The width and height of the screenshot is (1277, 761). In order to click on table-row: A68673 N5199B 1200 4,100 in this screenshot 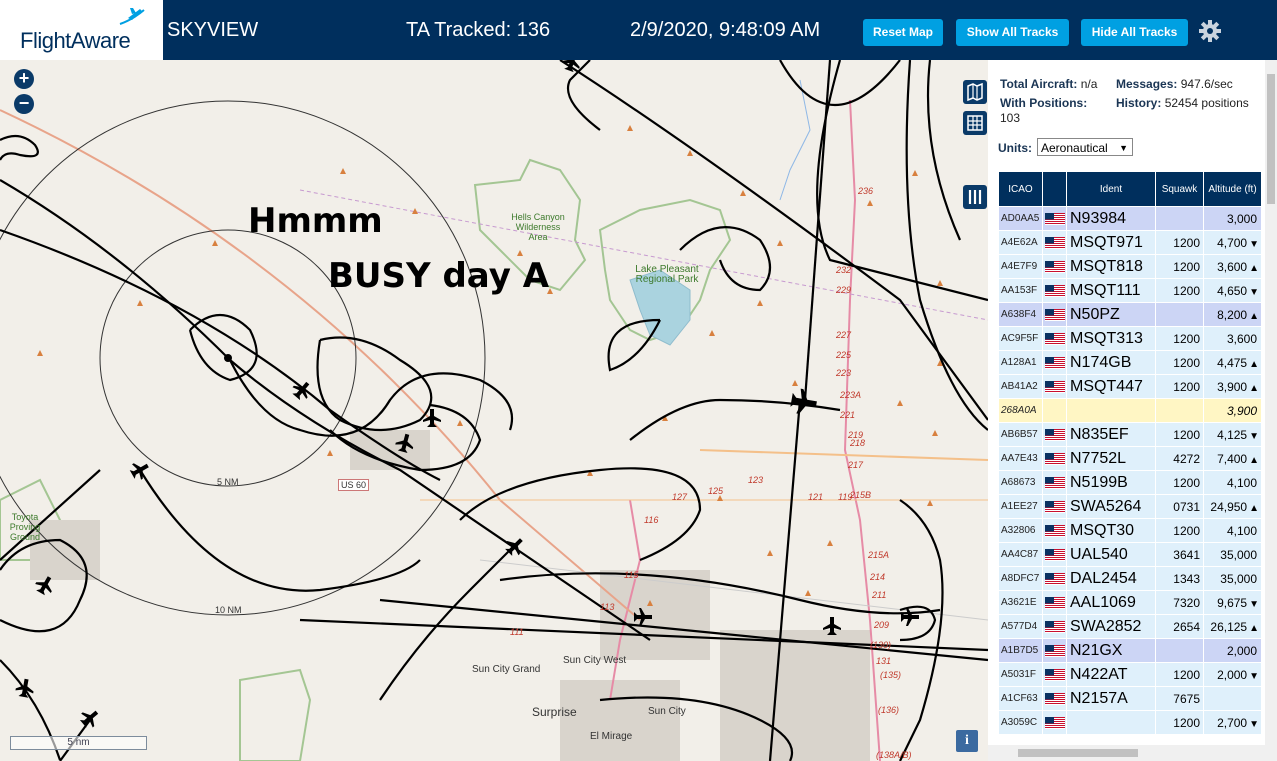, I will do `click(1130, 482)`.